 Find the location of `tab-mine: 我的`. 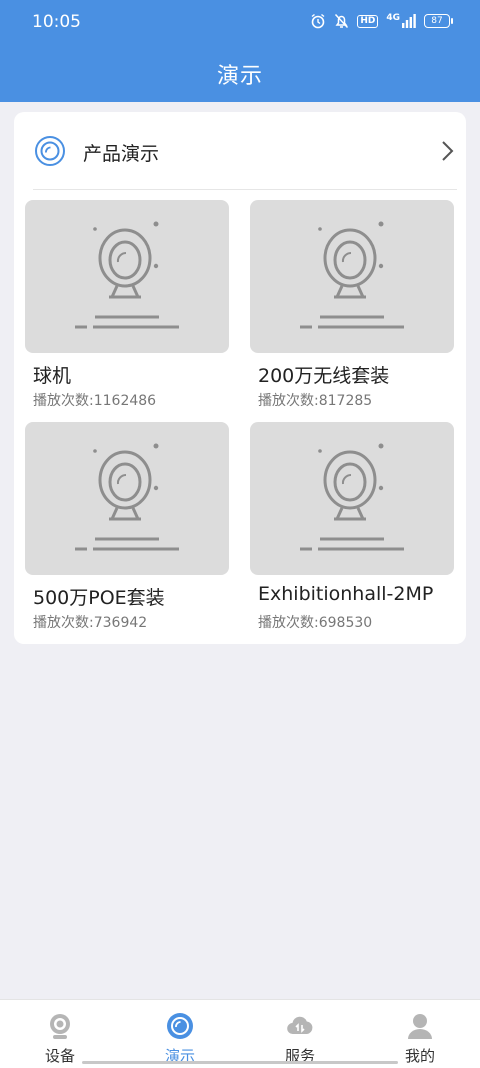

tab-mine: 我的 is located at coordinates (420, 1034).